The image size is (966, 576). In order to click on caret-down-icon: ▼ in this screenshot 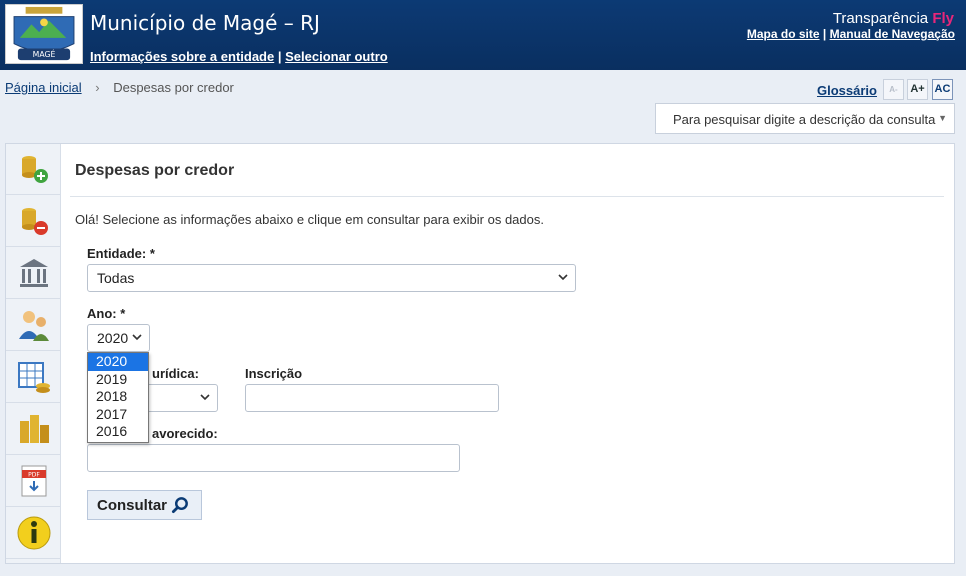, I will do `click(942, 118)`.